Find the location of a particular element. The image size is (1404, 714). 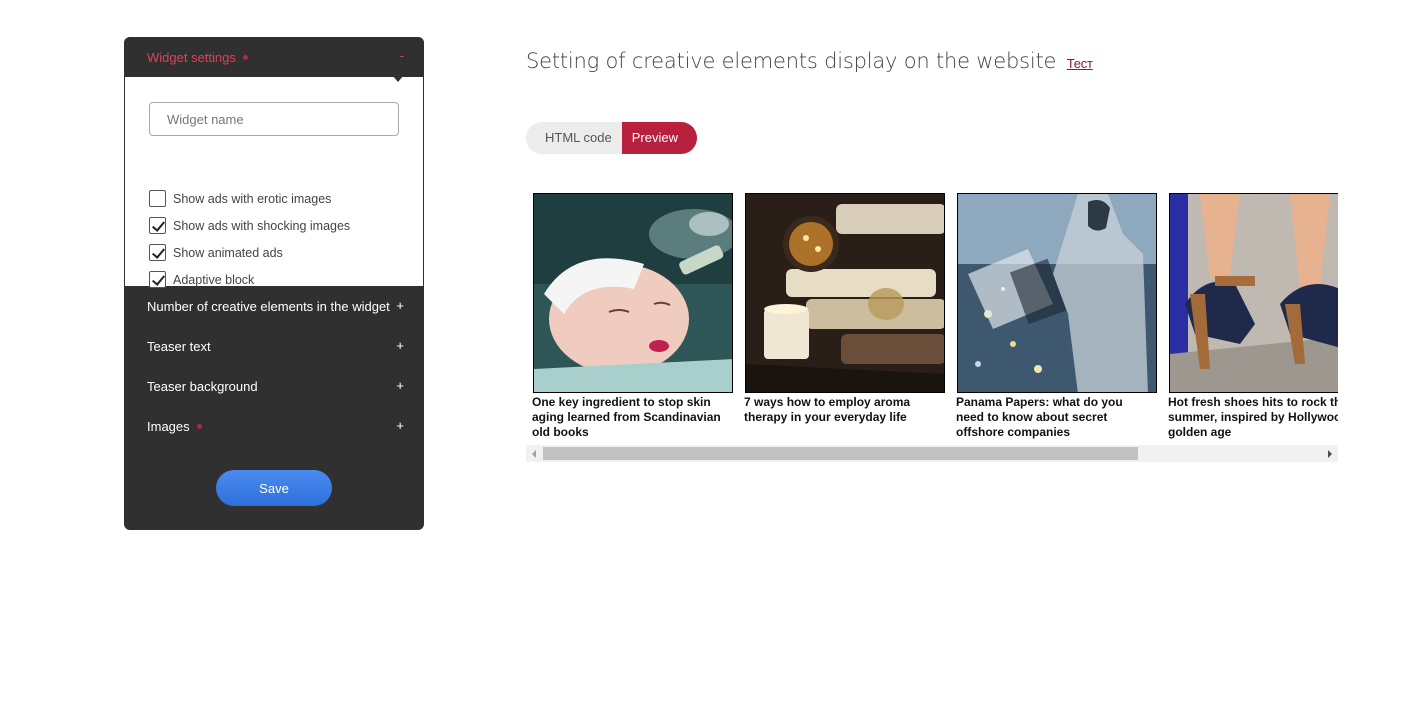

animated-ads-label: Show animated ads is located at coordinates (228, 252).